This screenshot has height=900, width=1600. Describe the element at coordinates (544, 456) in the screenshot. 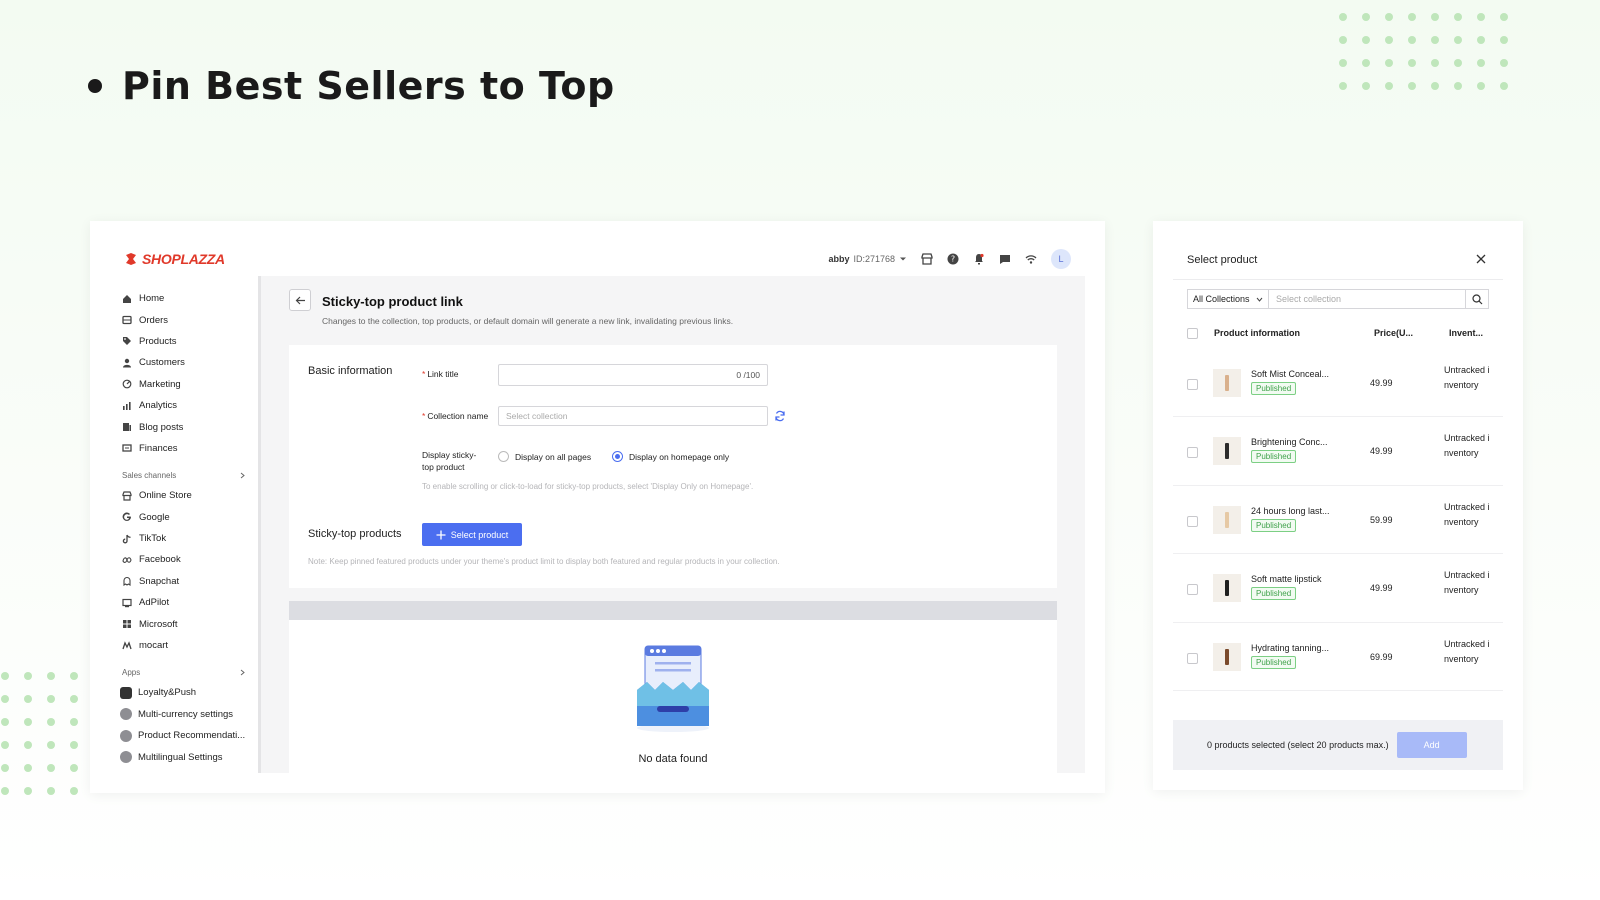

I see `radio-all-pages: Display on all pages` at that location.